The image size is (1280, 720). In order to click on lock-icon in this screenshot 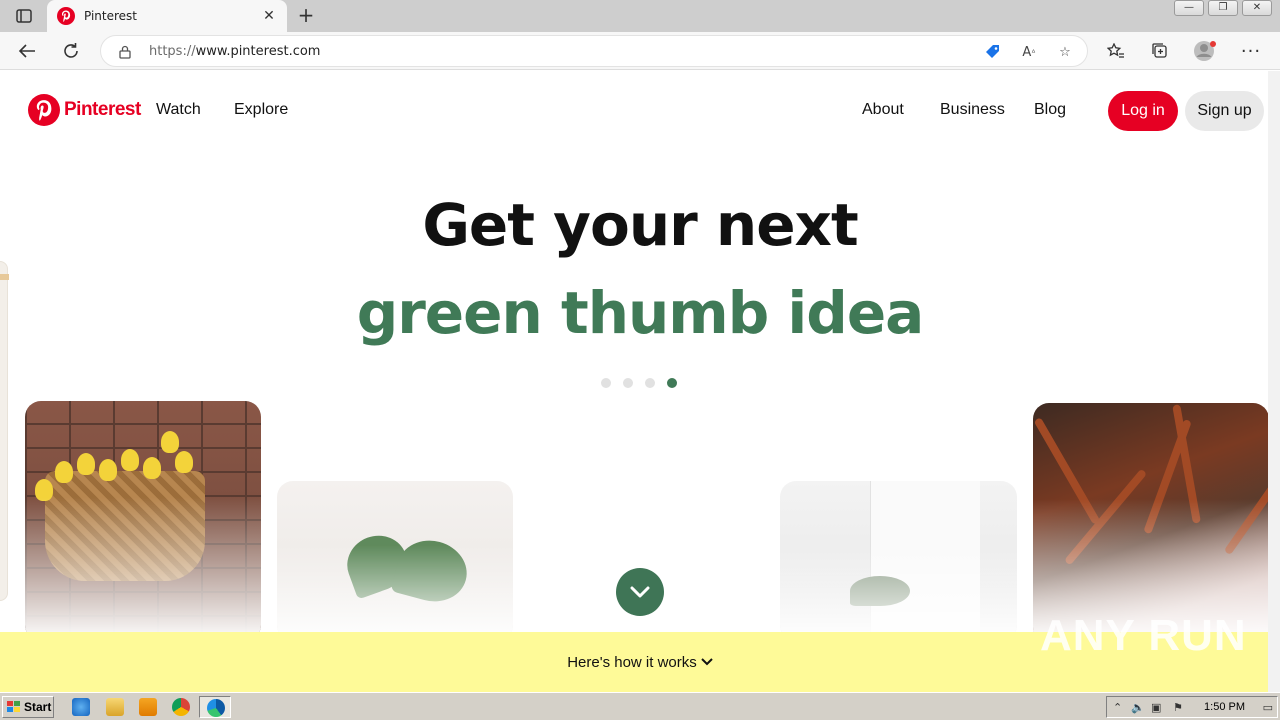, I will do `click(125, 53)`.